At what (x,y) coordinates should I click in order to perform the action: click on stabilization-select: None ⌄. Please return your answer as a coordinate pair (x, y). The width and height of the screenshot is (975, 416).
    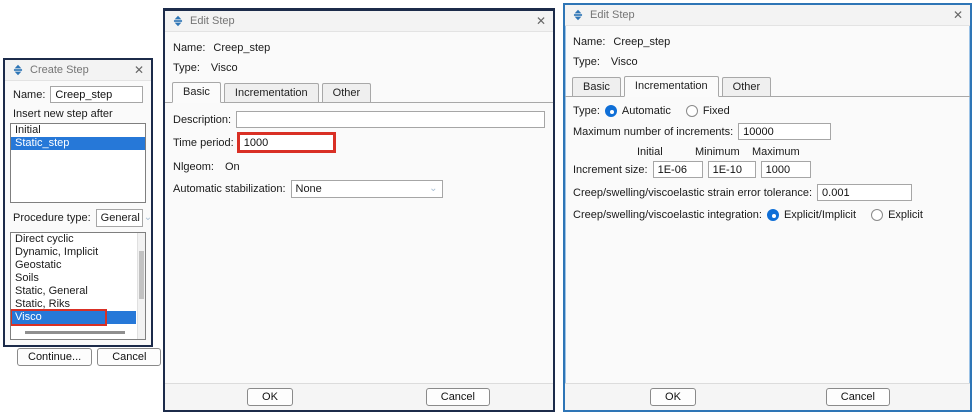
    Looking at the image, I should click on (366, 189).